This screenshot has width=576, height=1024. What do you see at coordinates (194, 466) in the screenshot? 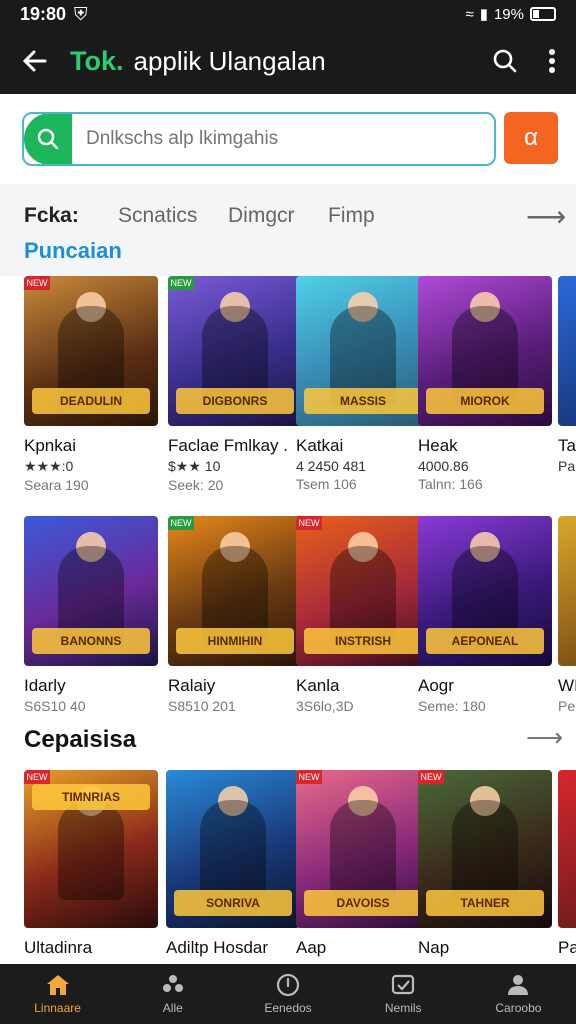
I see `game-rating: $★★ 10` at bounding box center [194, 466].